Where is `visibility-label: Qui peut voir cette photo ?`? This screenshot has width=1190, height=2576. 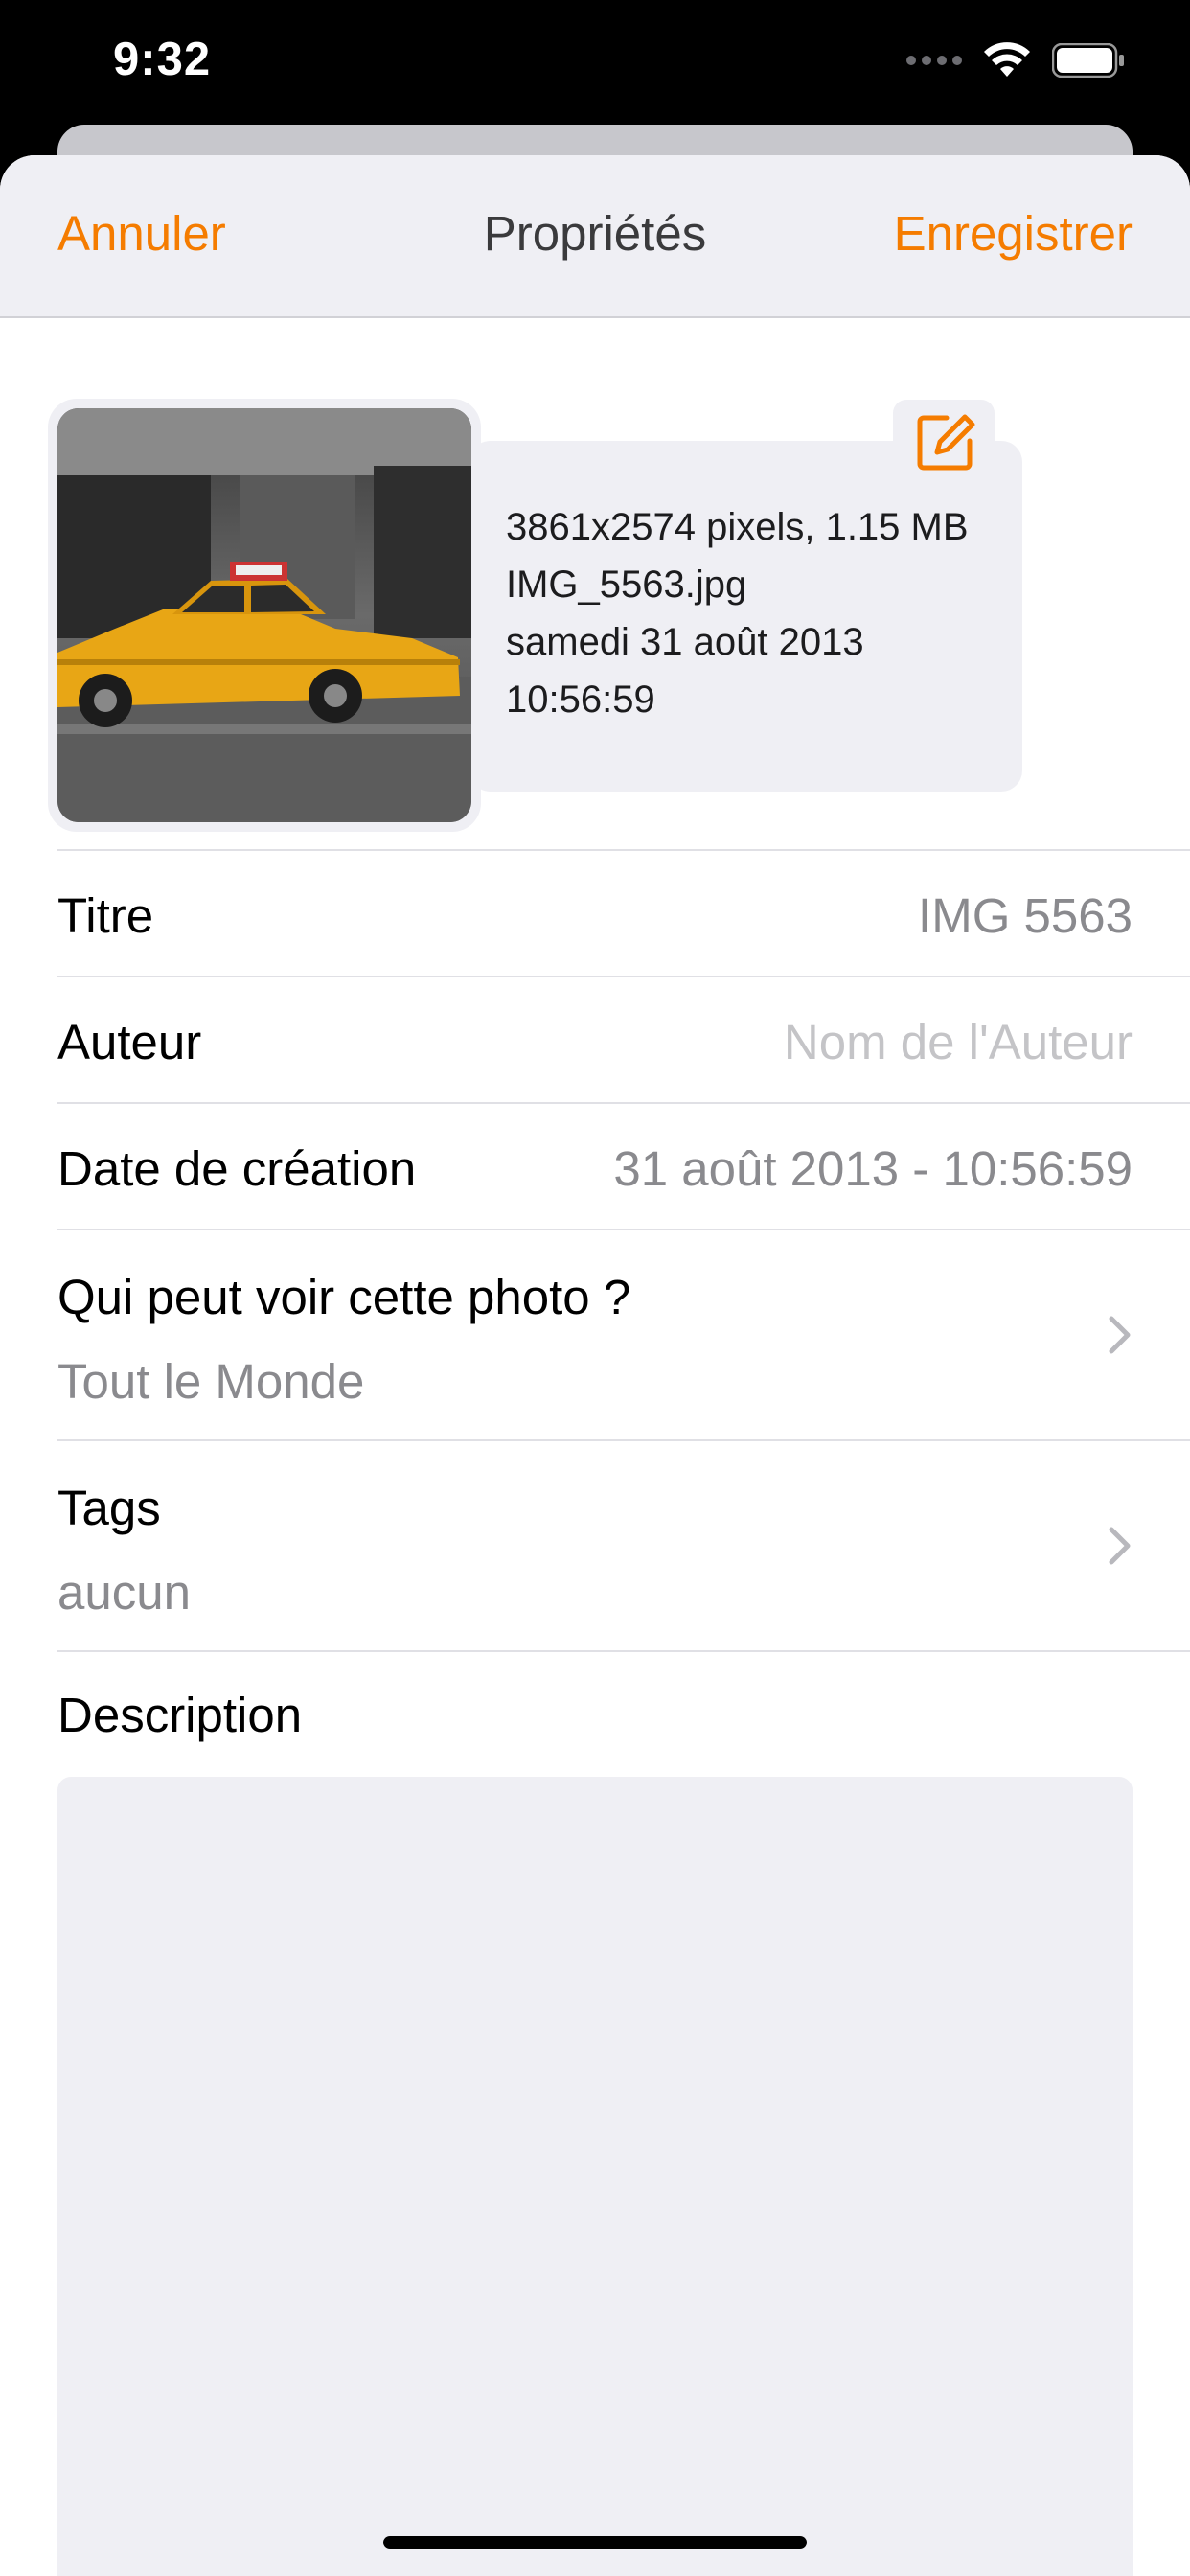
visibility-label: Qui peut voir cette photo ? is located at coordinates (344, 1297).